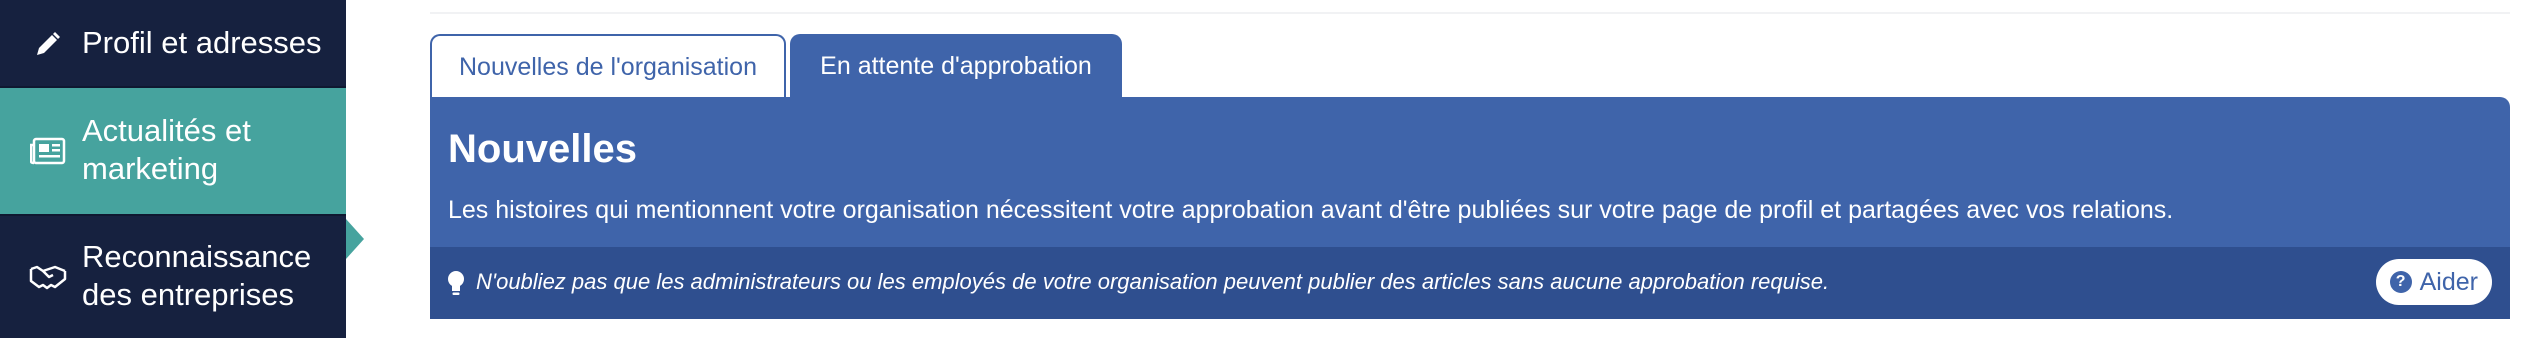 This screenshot has height=338, width=2526. I want to click on help-button: ? Aider, so click(2433, 282).